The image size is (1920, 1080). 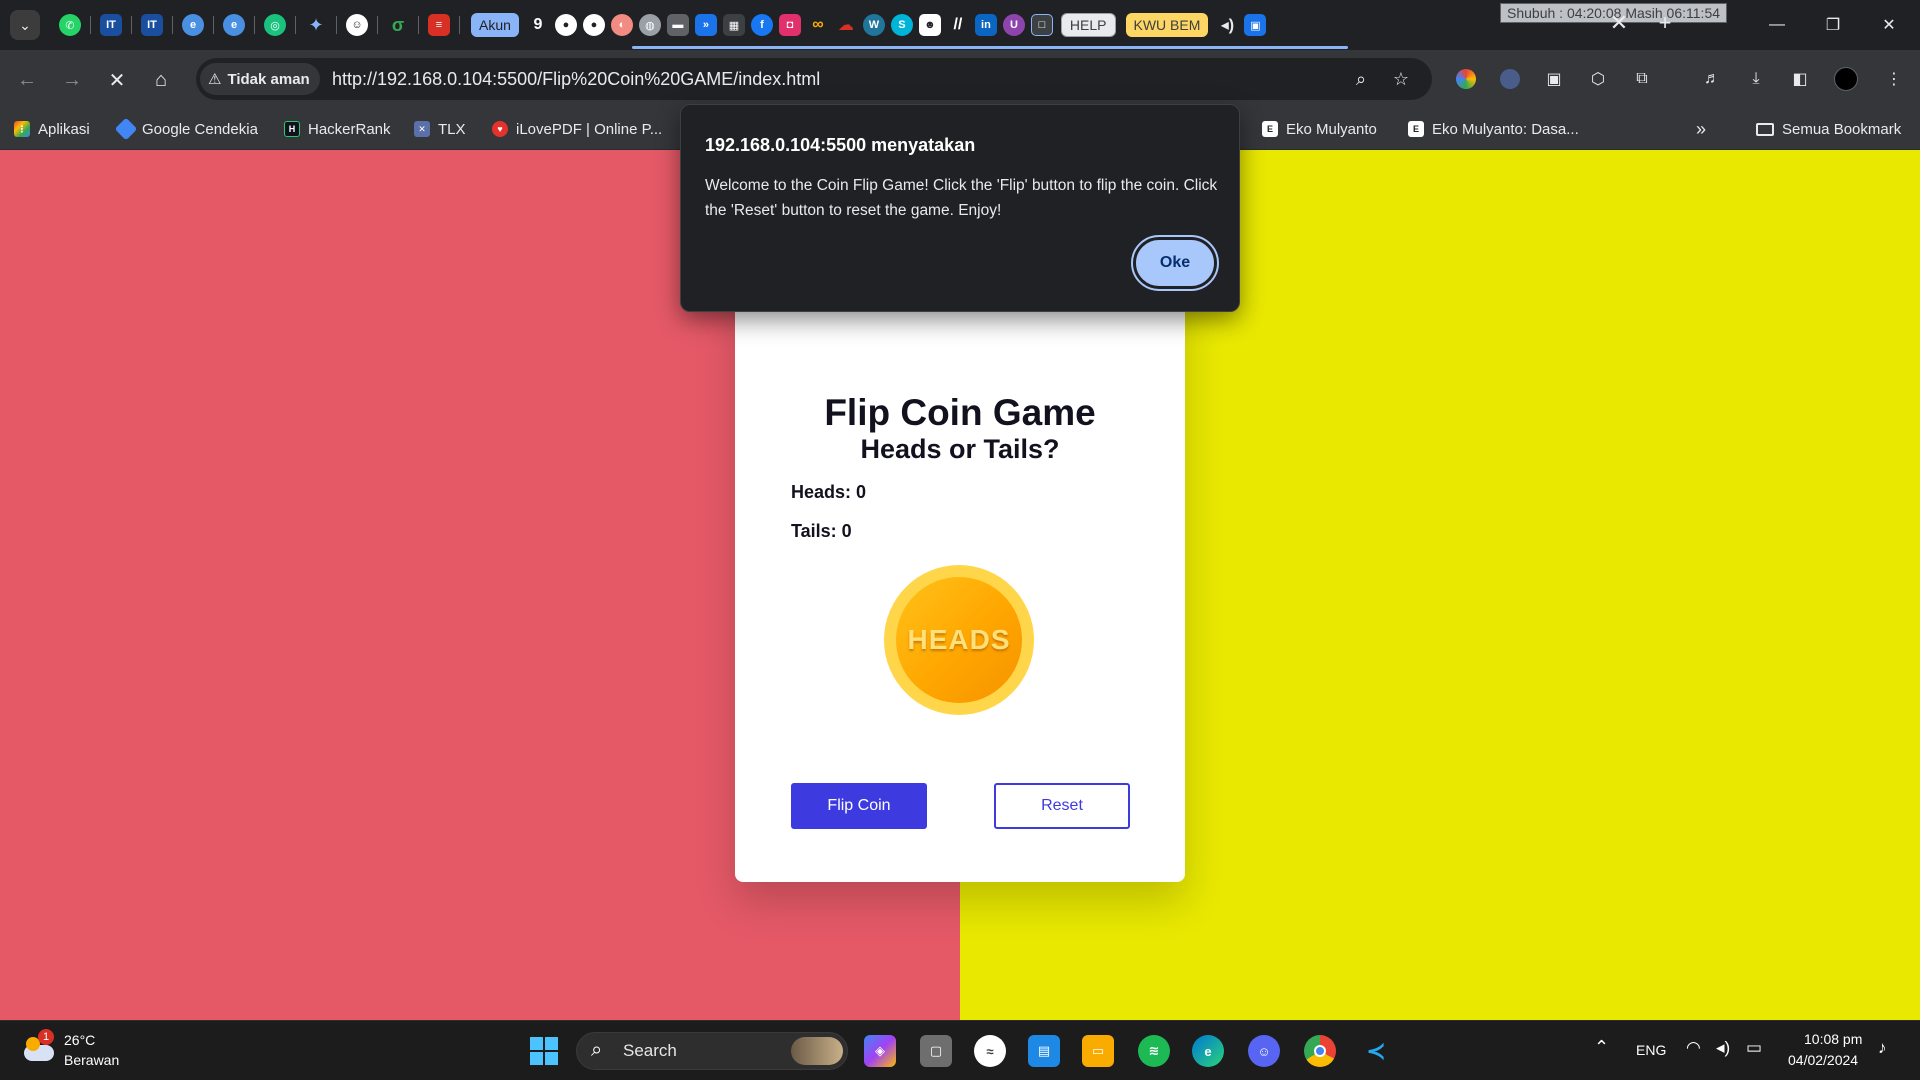 I want to click on taskbar-search: ⌕ Search, so click(x=712, y=1051).